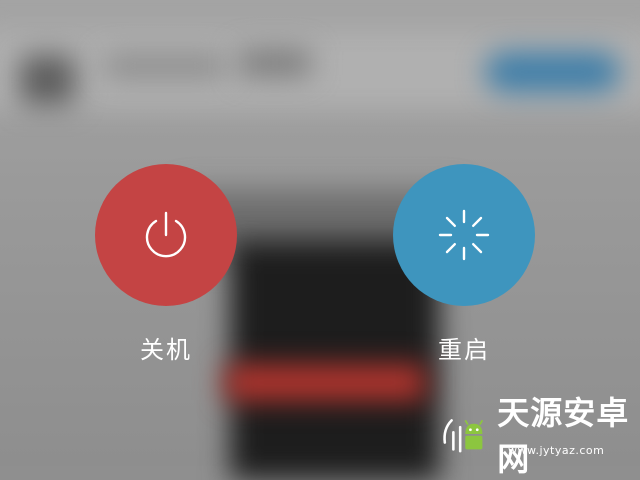 The image size is (640, 480). I want to click on watermark-url: www.jytyaz.com, so click(556, 450).